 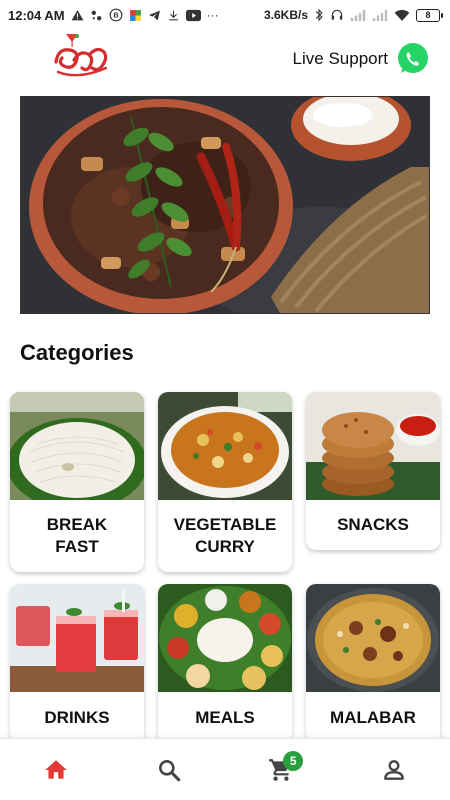 I want to click on warning-icon, so click(x=77, y=14).